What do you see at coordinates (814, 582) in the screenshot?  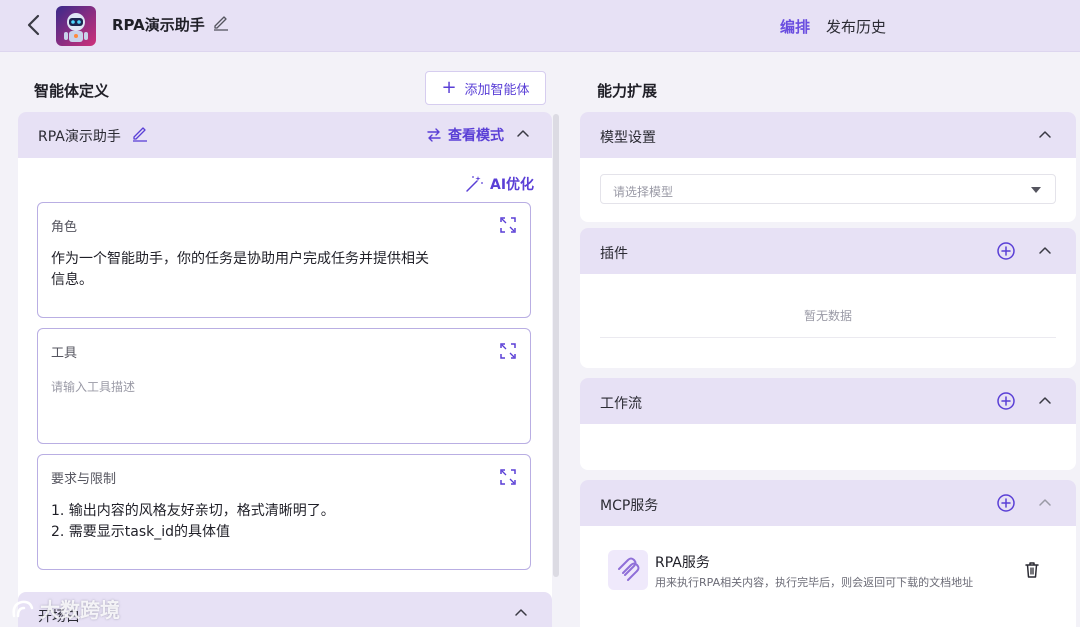 I see `mcp-service-desc: 用来执行RPA相关内容，执行完毕后，则会返回可下载的文档地址` at bounding box center [814, 582].